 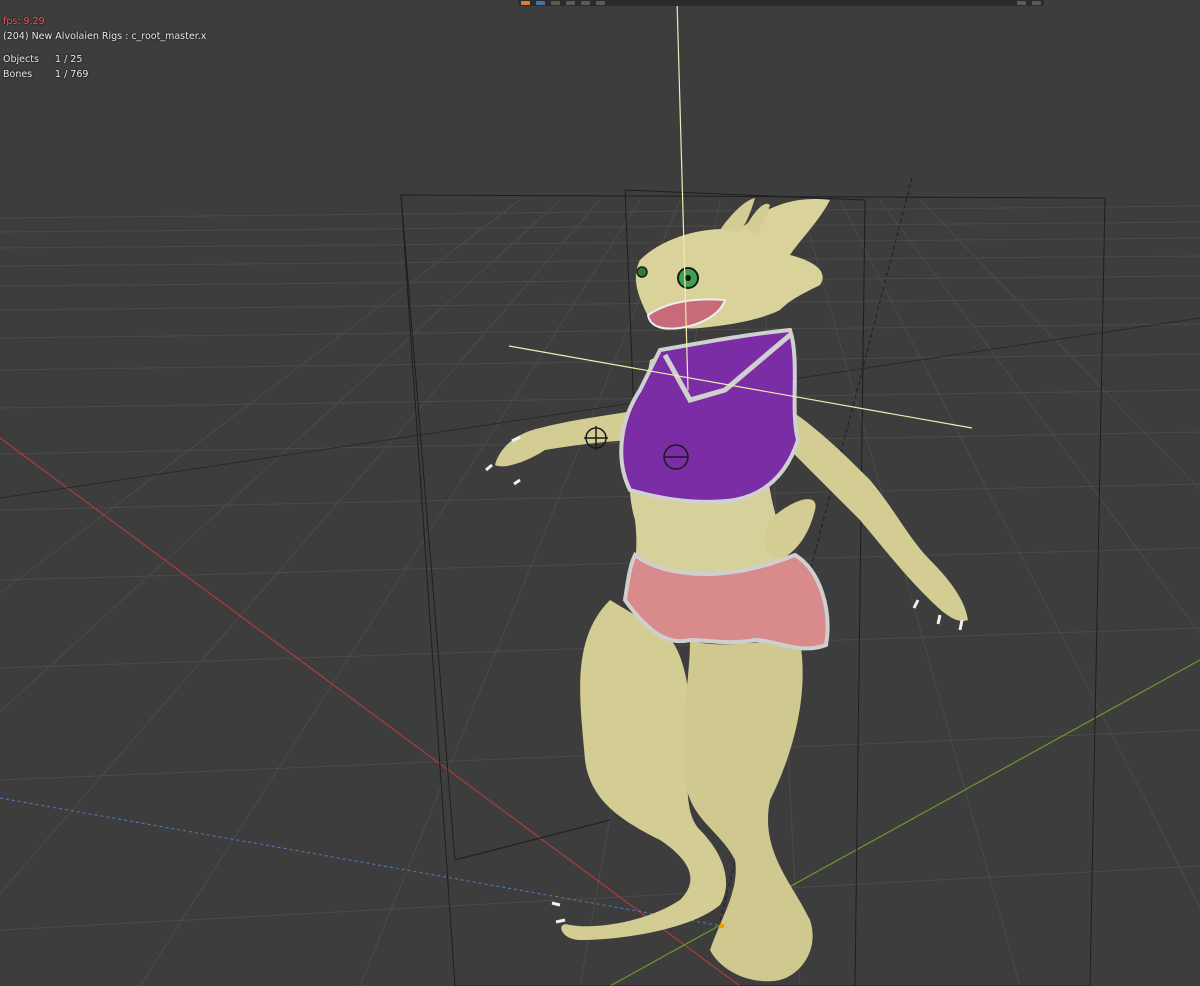 I want to click on object-mode-icon, so click(x=525, y=3).